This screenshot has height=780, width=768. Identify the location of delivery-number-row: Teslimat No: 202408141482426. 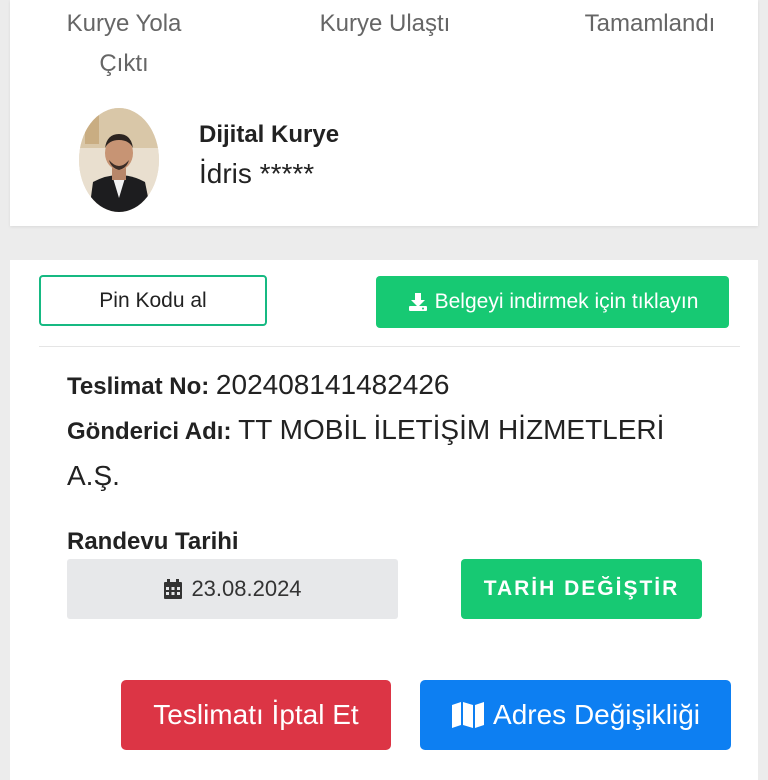
(258, 384).